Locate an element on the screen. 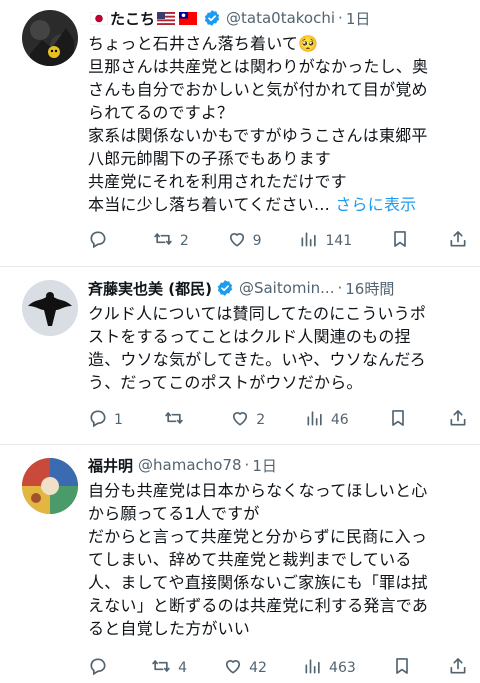  japan-flag-icon is located at coordinates (99, 18).